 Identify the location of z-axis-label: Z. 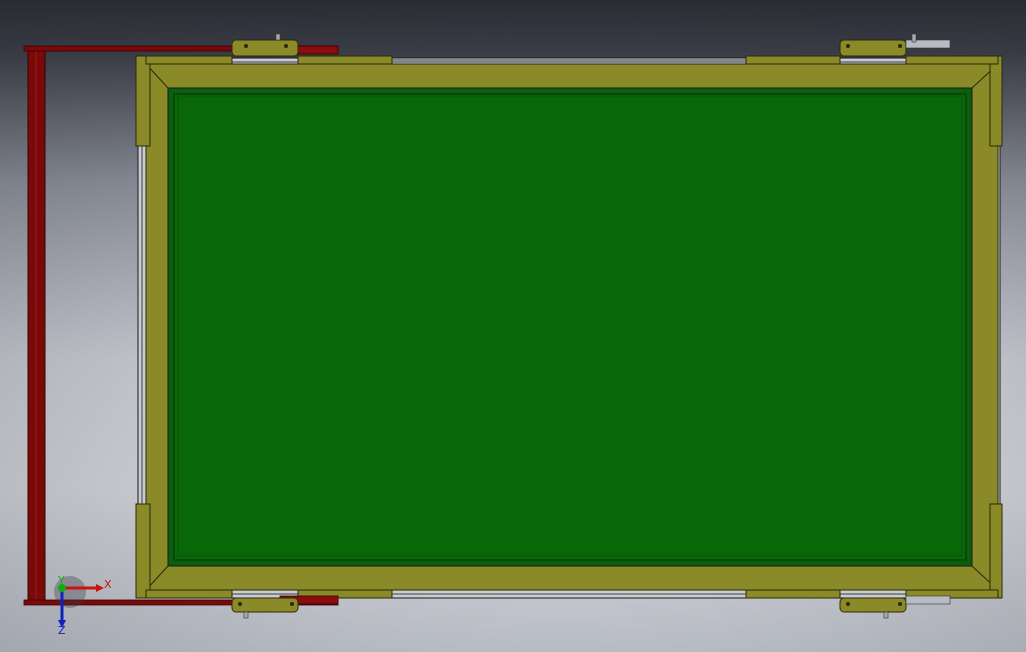
(62, 630).